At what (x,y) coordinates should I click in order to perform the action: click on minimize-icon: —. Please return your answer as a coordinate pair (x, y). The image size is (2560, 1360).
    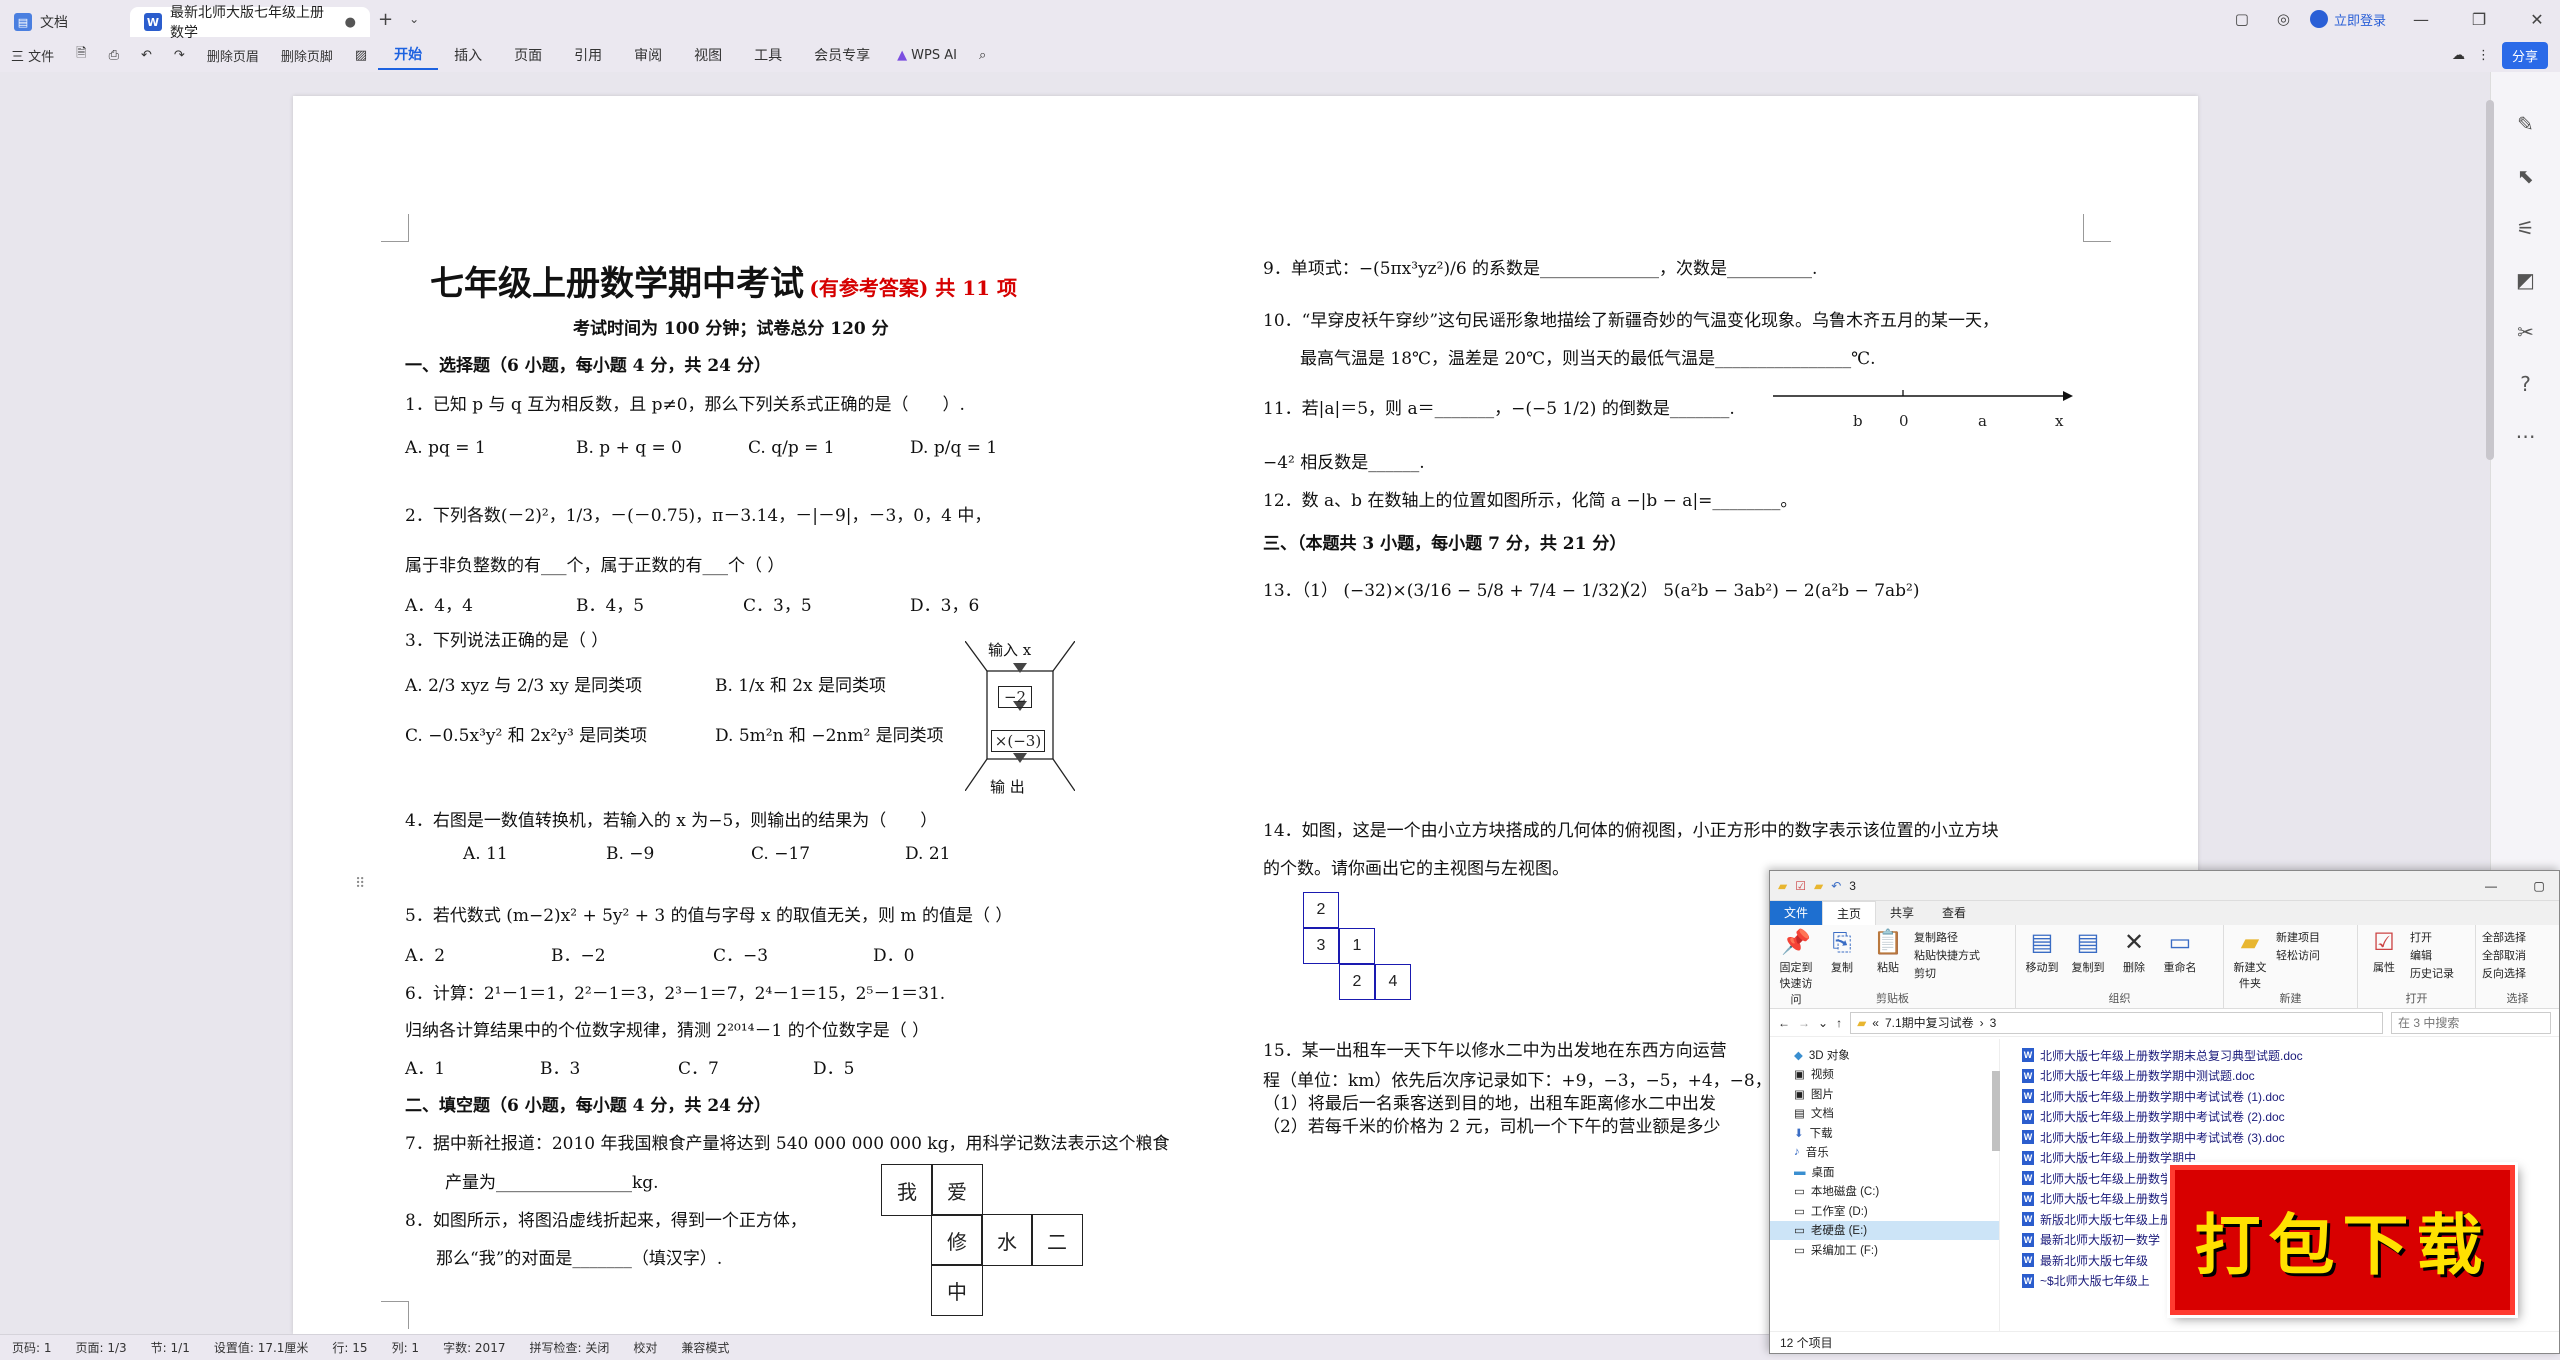
    Looking at the image, I should click on (2421, 19).